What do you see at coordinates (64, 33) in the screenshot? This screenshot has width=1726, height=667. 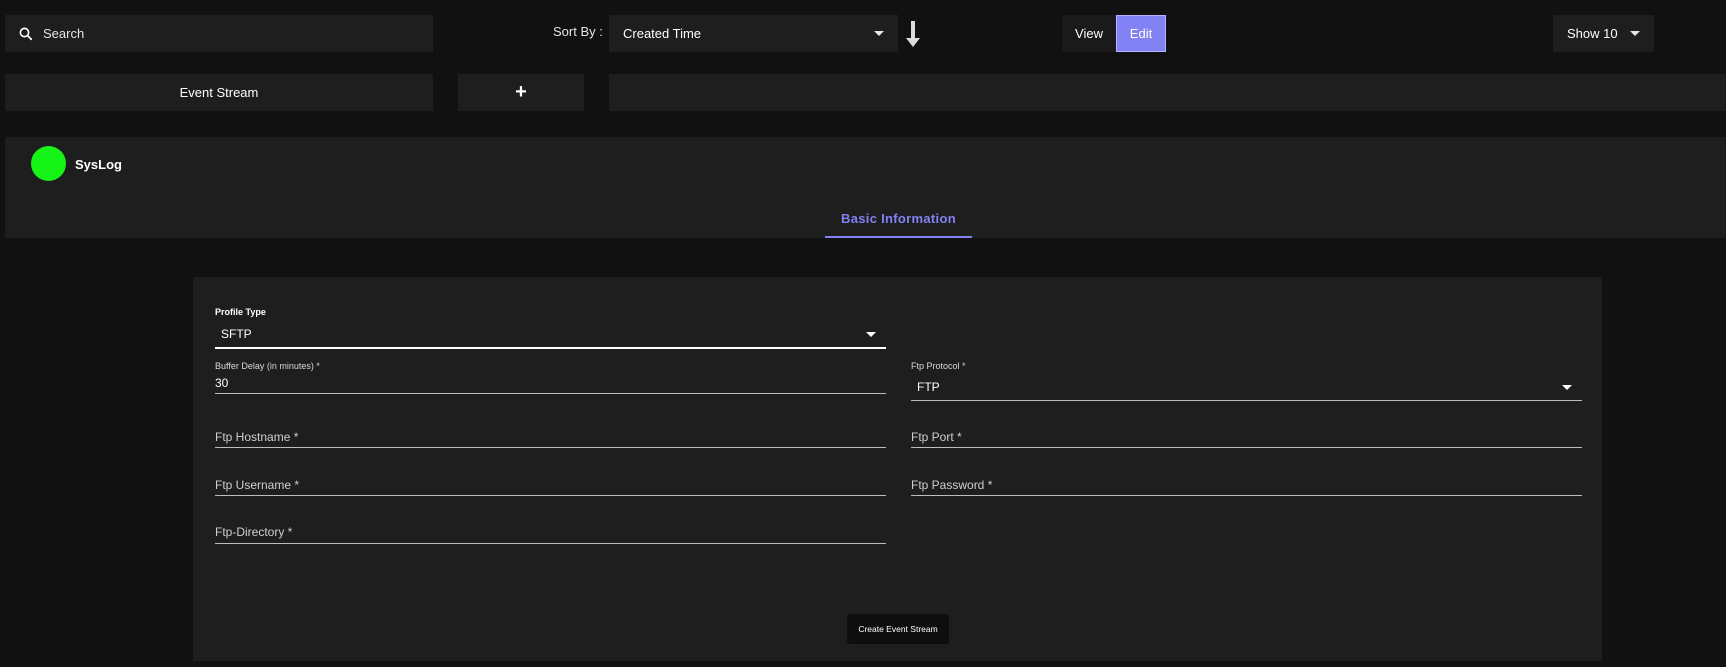 I see `search-placeholder: Search` at bounding box center [64, 33].